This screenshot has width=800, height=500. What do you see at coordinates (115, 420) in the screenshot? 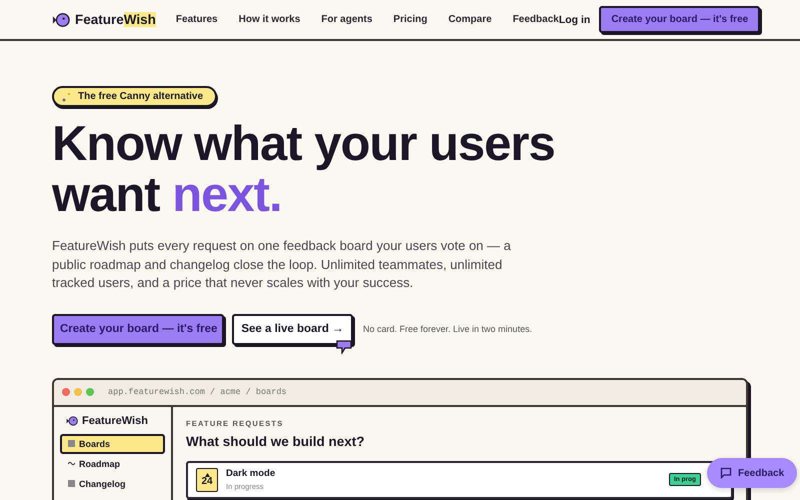
I see `sidebar-brand: FeatureWish` at bounding box center [115, 420].